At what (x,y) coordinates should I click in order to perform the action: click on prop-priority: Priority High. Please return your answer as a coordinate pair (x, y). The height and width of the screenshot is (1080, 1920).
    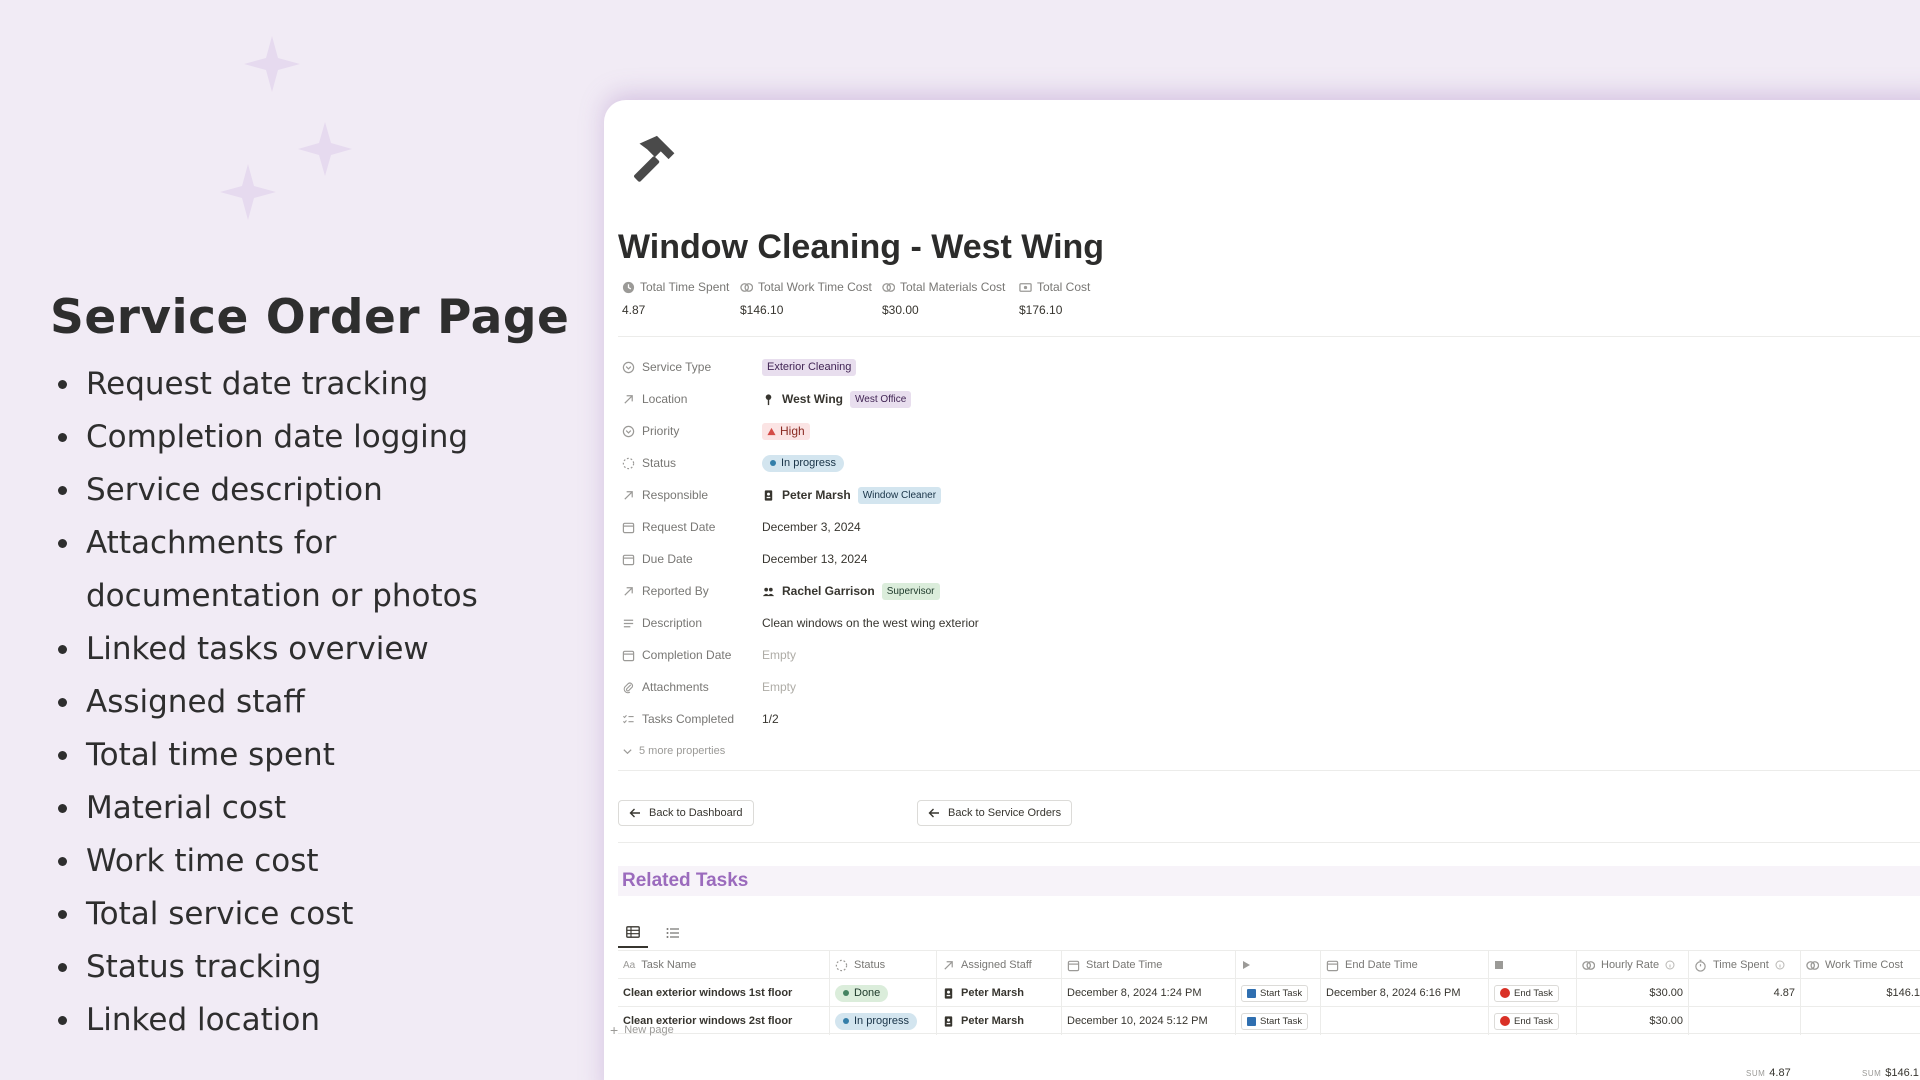
    Looking at the image, I should click on (716, 431).